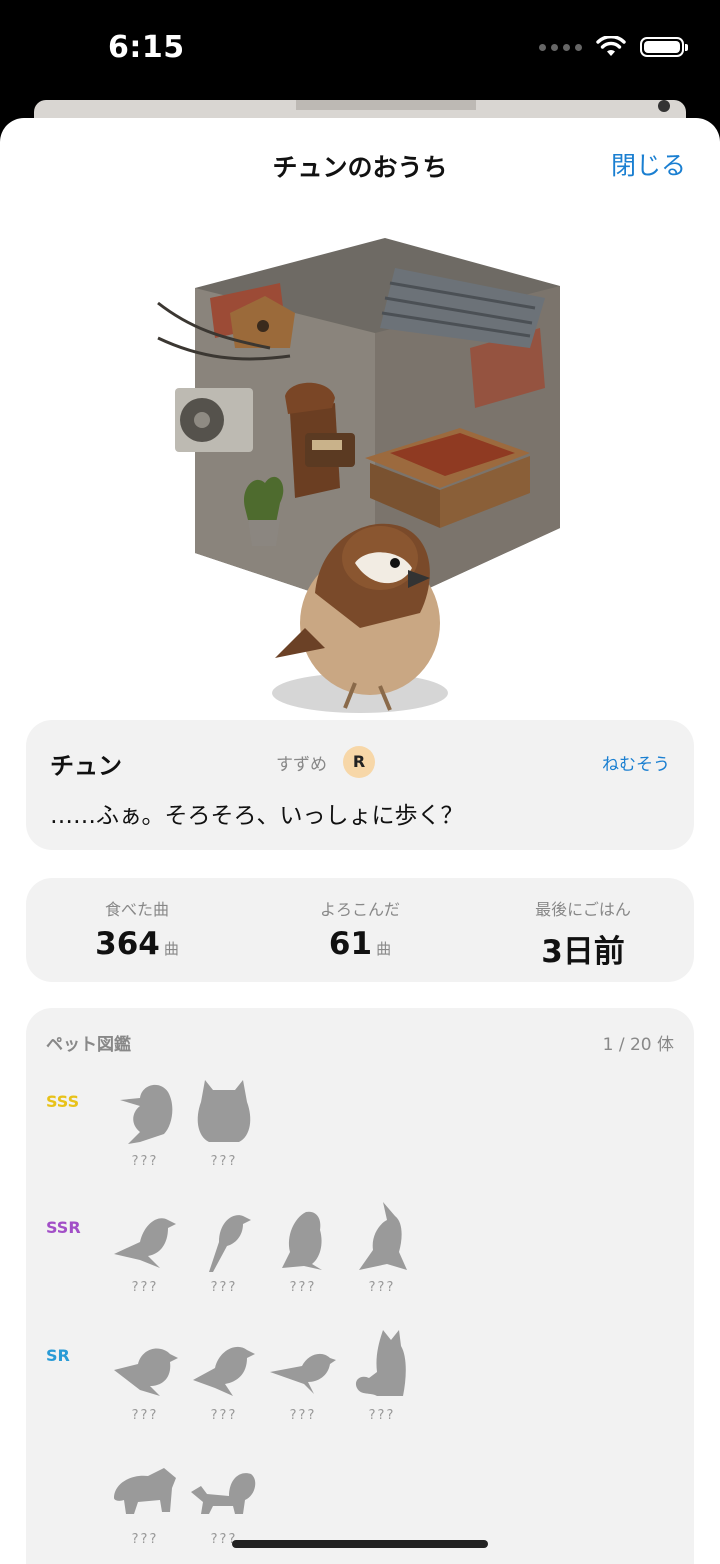 Image resolution: width=720 pixels, height=1564 pixels. I want to click on tier-label-sr: SR, so click(58, 1355).